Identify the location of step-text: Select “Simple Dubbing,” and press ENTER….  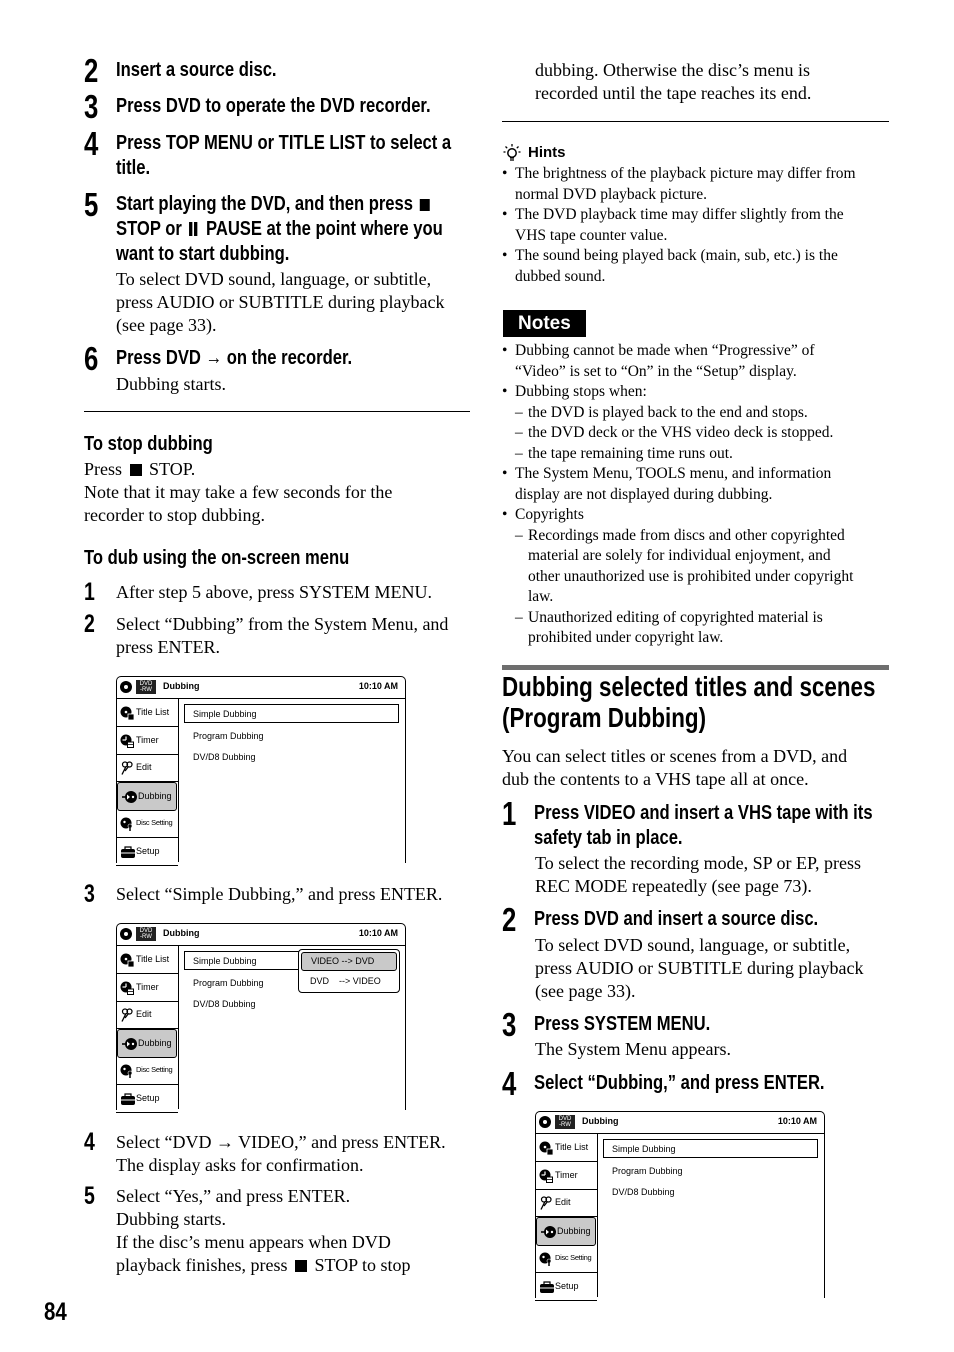
(279, 894).